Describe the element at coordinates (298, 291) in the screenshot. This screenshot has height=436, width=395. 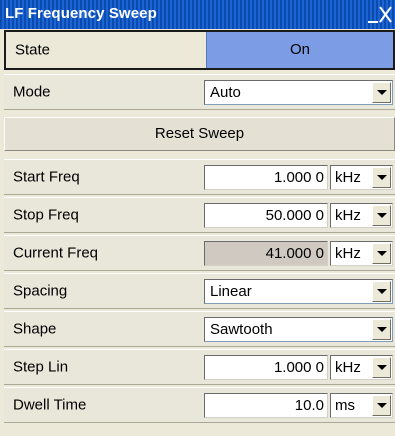
I see `spacing-select: Linear` at that location.